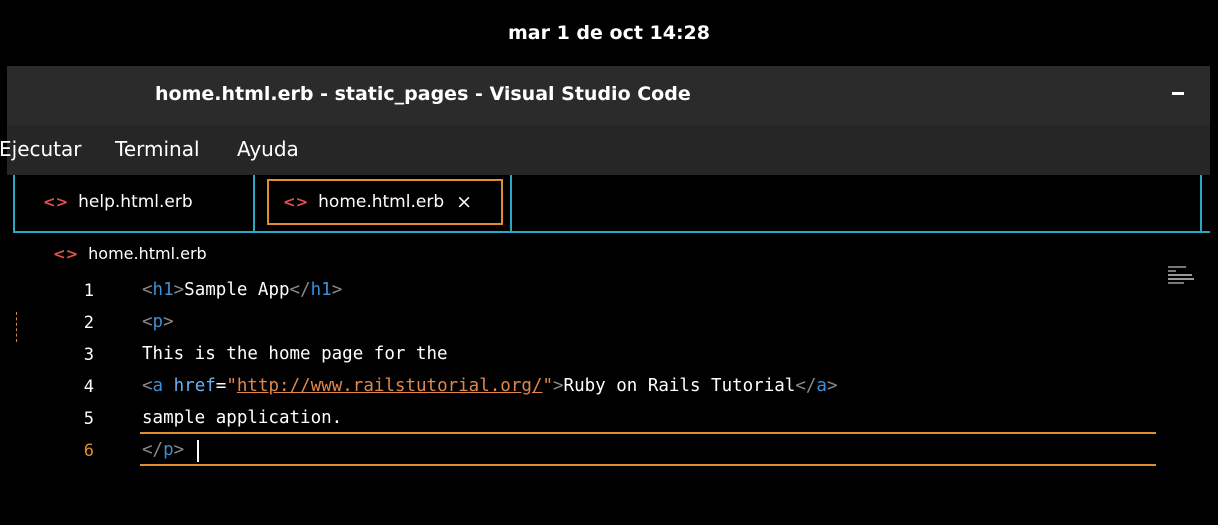 This screenshot has width=1218, height=525. I want to click on minimap-preview, so click(1181, 275).